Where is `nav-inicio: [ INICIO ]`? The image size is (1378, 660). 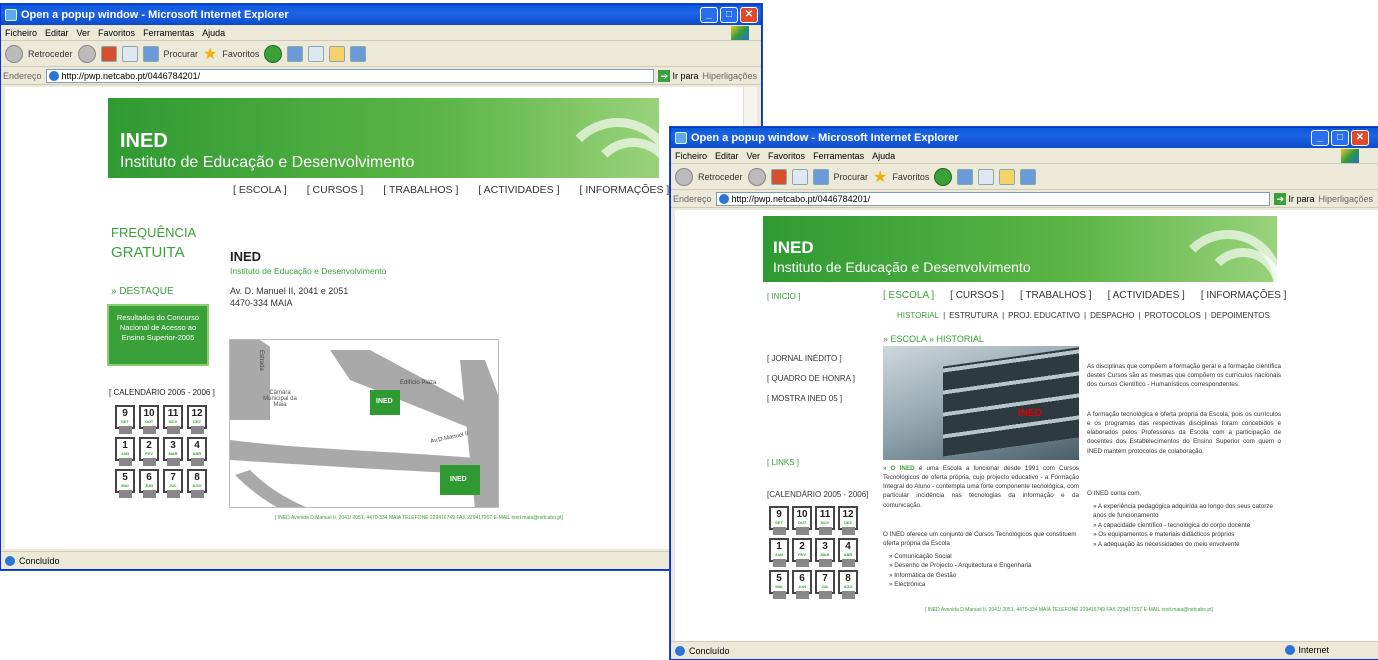
nav-inicio: [ INICIO ] is located at coordinates (783, 296).